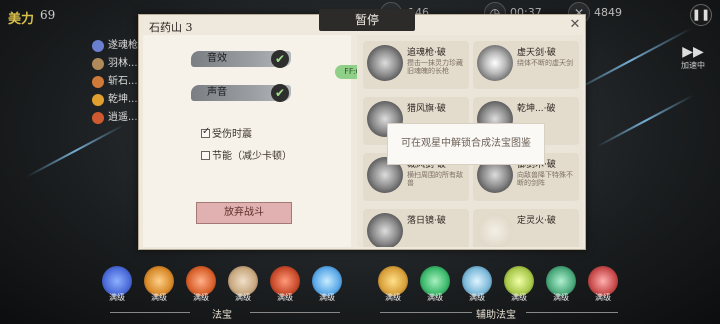 This screenshot has width=720, height=324. What do you see at coordinates (426, 109) in the screenshot?
I see `treasure-name: 猎风旗·破` at bounding box center [426, 109].